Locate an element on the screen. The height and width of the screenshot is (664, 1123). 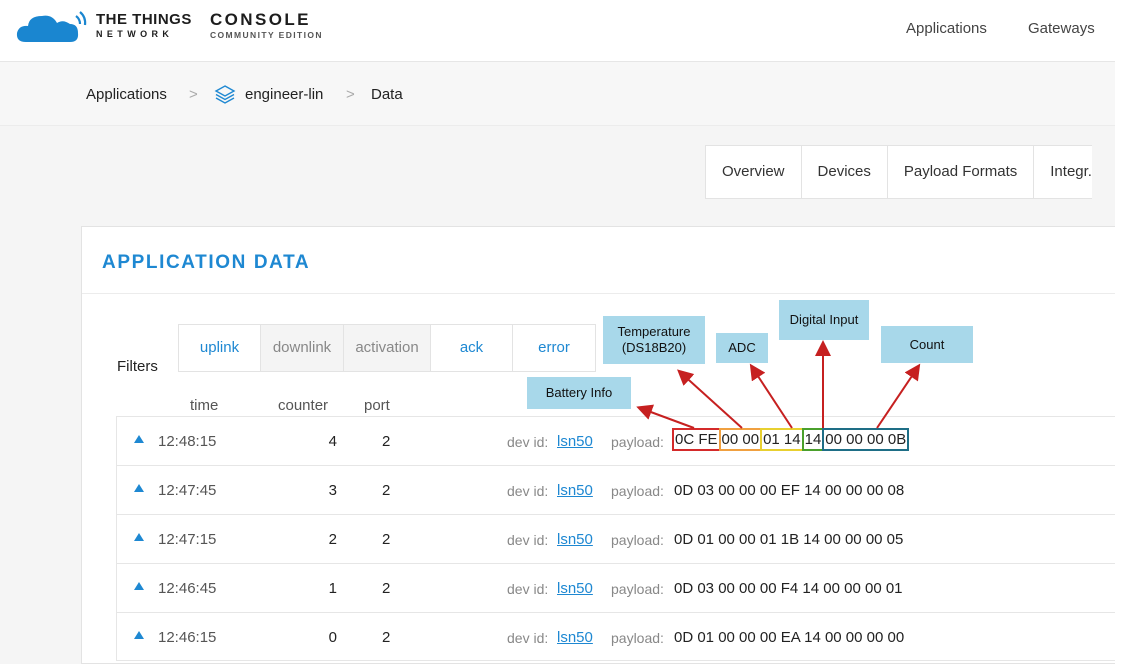
row-time: 12:46:45 is located at coordinates (187, 588).